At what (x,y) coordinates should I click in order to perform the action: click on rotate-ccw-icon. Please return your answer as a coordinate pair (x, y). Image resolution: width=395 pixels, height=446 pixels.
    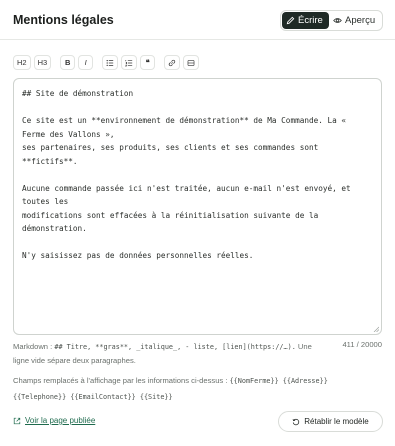
    Looking at the image, I should click on (296, 421).